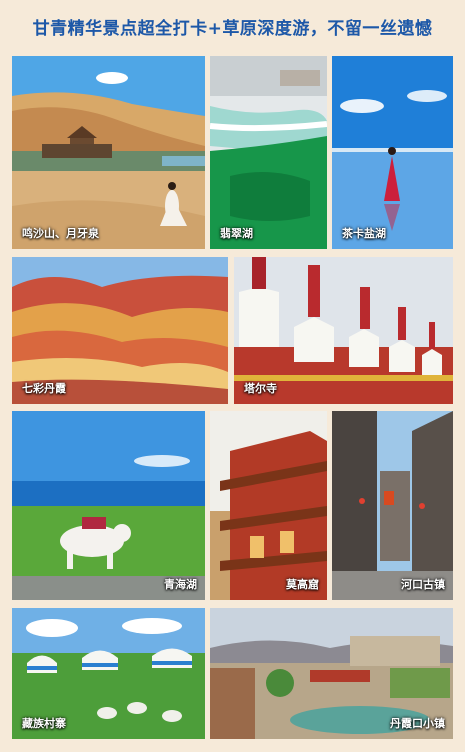  Describe the element at coordinates (302, 584) in the screenshot. I see `tile-label-mogao: 莫高窟` at that location.